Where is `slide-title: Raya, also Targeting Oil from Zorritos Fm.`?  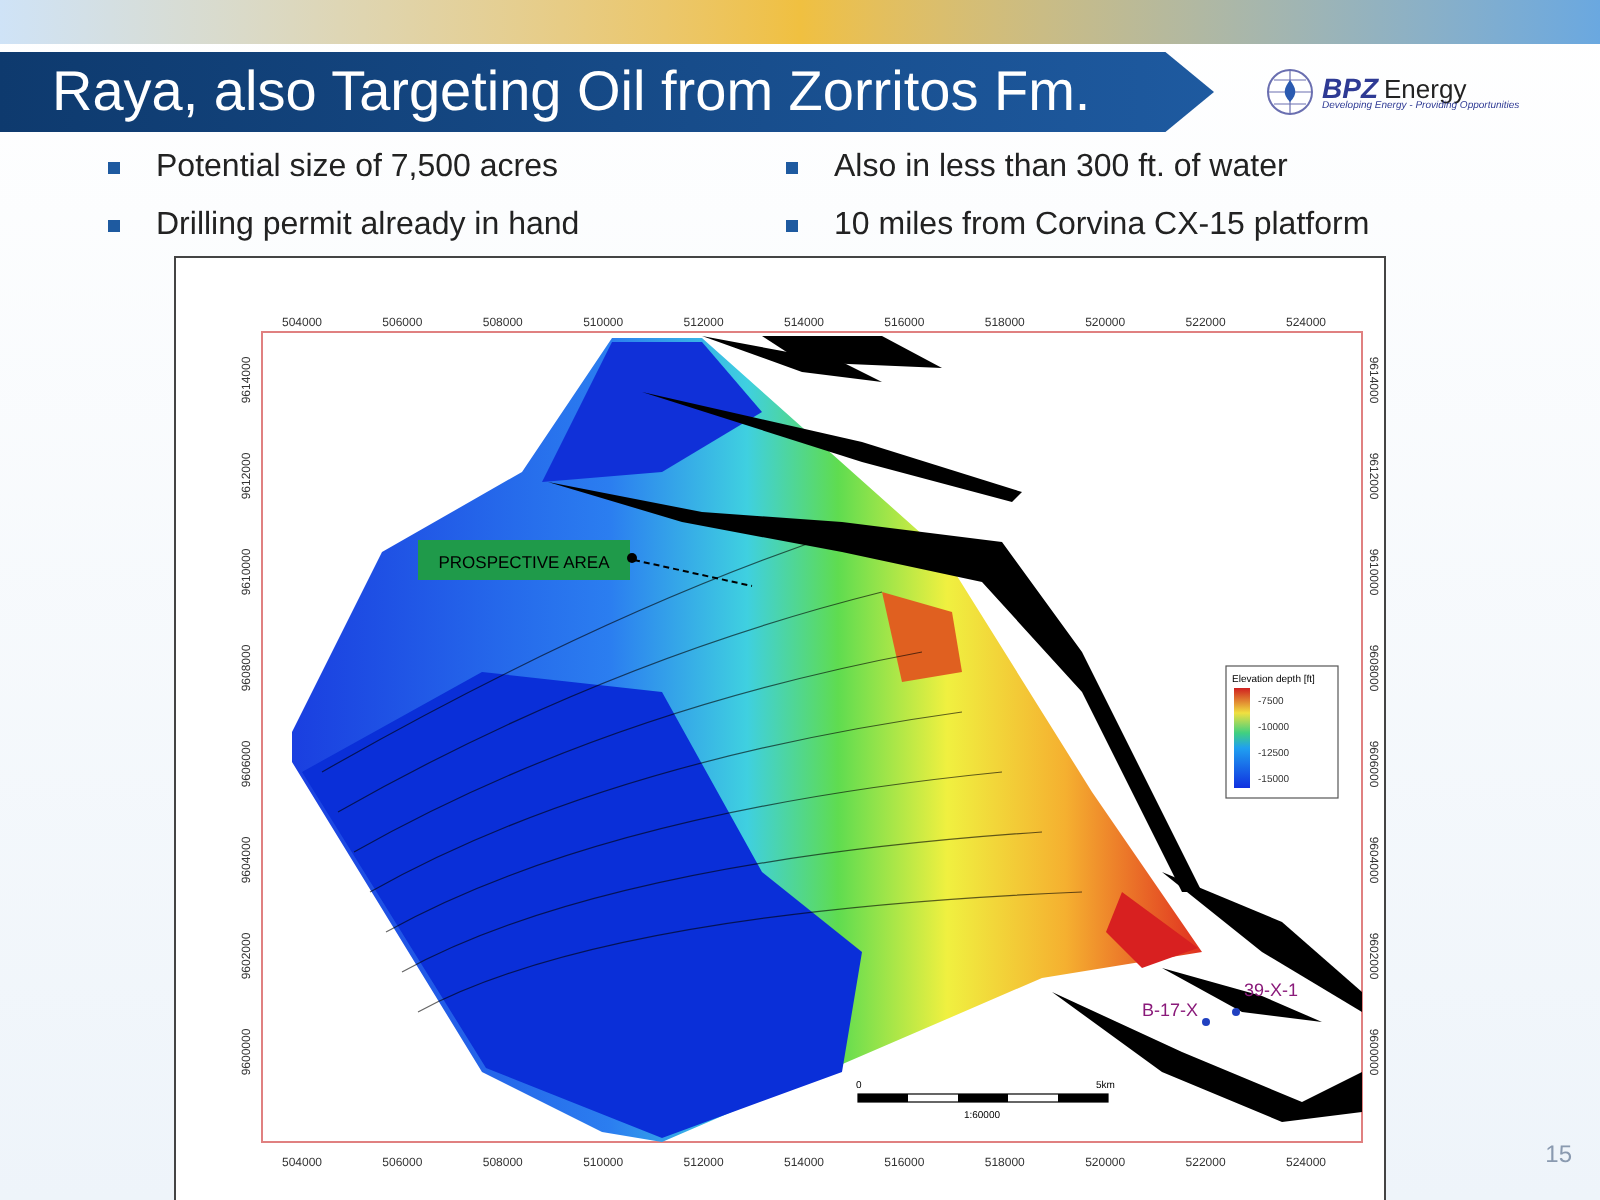 slide-title: Raya, also Targeting Oil from Zorritos Fm. is located at coordinates (571, 92).